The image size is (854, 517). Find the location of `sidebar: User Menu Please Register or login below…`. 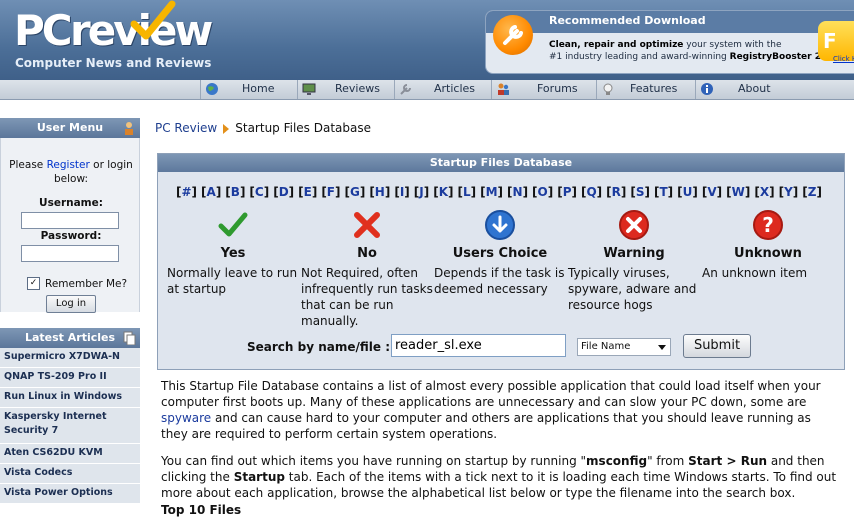

sidebar: User Menu Please Register or login below… is located at coordinates (70, 314).